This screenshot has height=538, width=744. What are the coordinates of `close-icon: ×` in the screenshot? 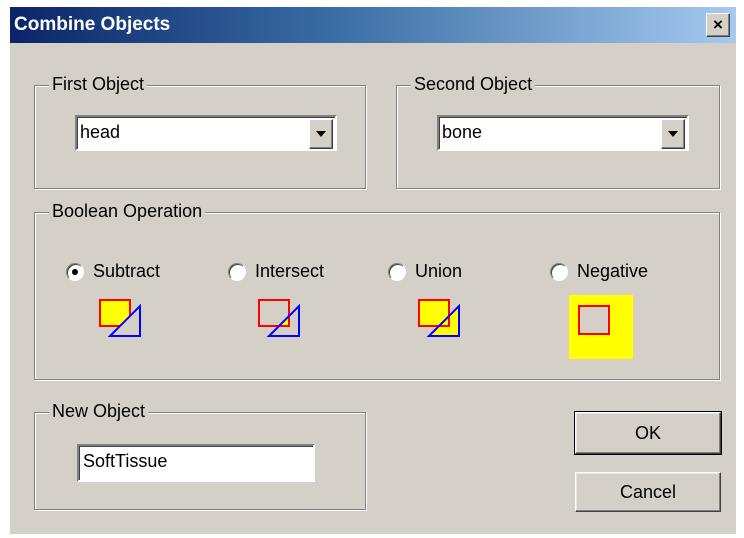 It's located at (718, 24).